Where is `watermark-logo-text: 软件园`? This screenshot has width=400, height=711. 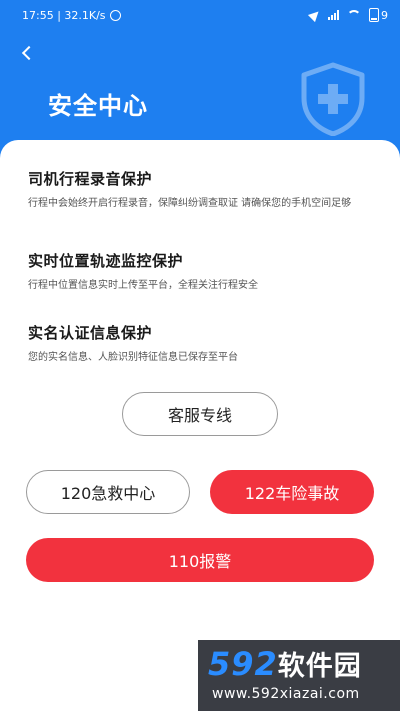
watermark-logo-text: 软件园 is located at coordinates (319, 666).